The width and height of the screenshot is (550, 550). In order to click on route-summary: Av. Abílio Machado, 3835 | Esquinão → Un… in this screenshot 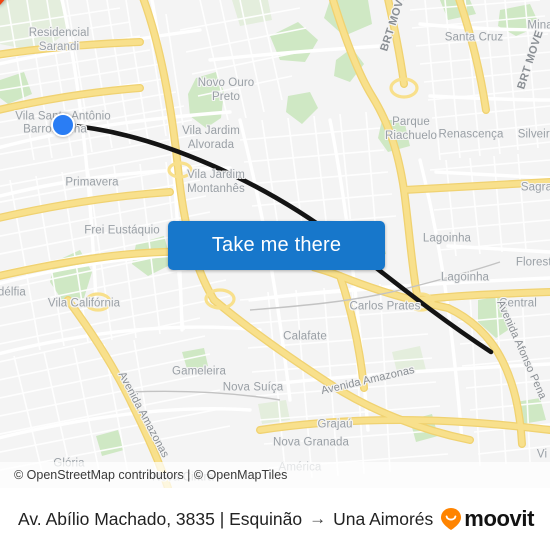, I will do `click(220, 519)`.